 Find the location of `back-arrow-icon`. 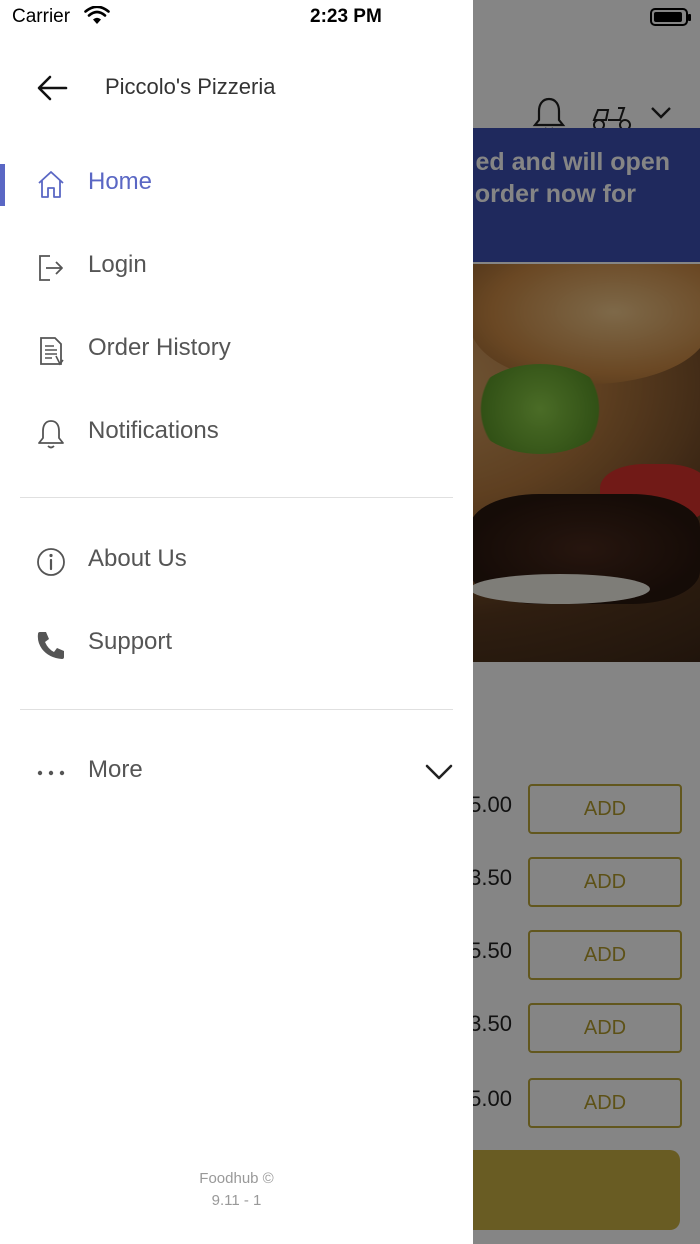

back-arrow-icon is located at coordinates (52, 88).